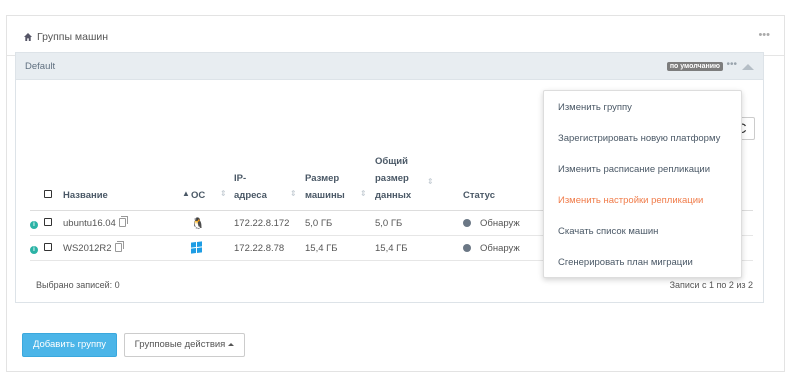 The image size is (790, 379). I want to click on column-header-os: ОС ⇕, so click(212, 182).